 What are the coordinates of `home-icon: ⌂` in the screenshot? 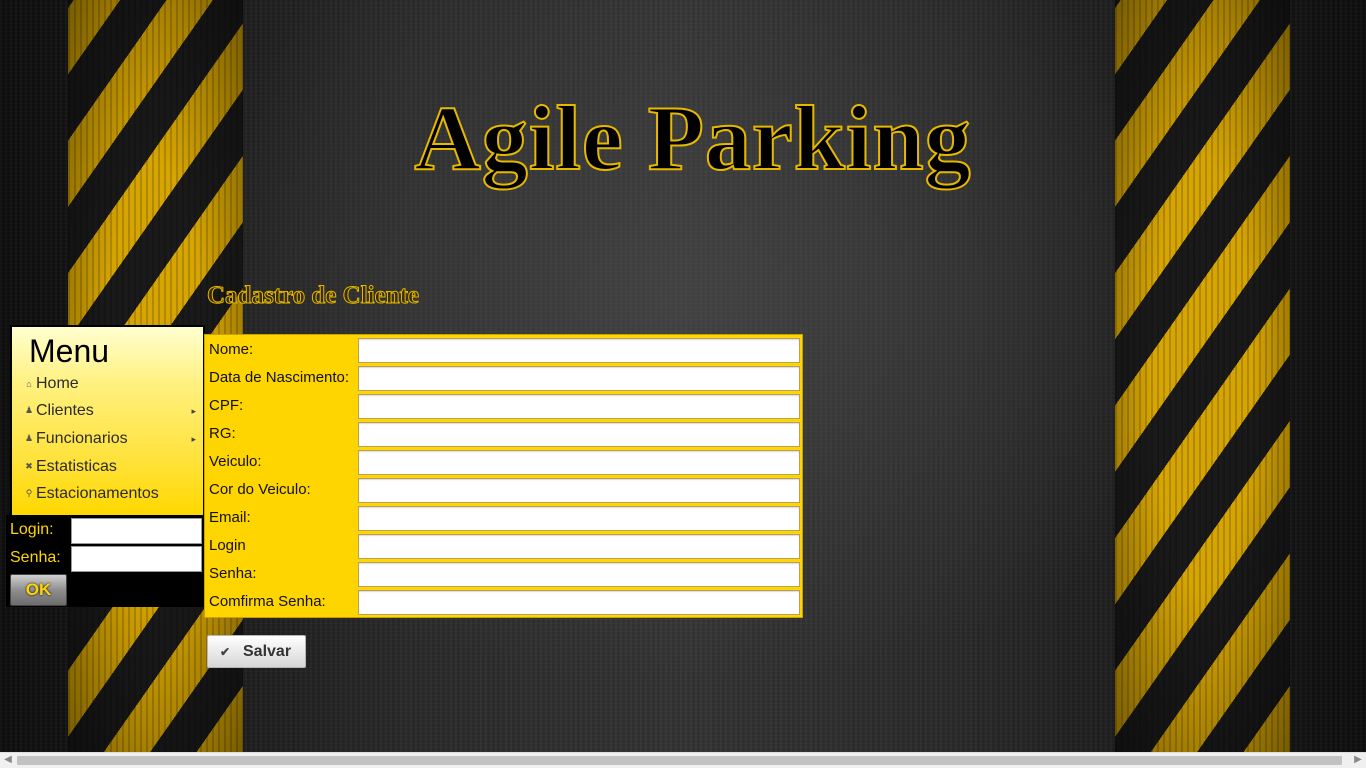 It's located at (29, 383).